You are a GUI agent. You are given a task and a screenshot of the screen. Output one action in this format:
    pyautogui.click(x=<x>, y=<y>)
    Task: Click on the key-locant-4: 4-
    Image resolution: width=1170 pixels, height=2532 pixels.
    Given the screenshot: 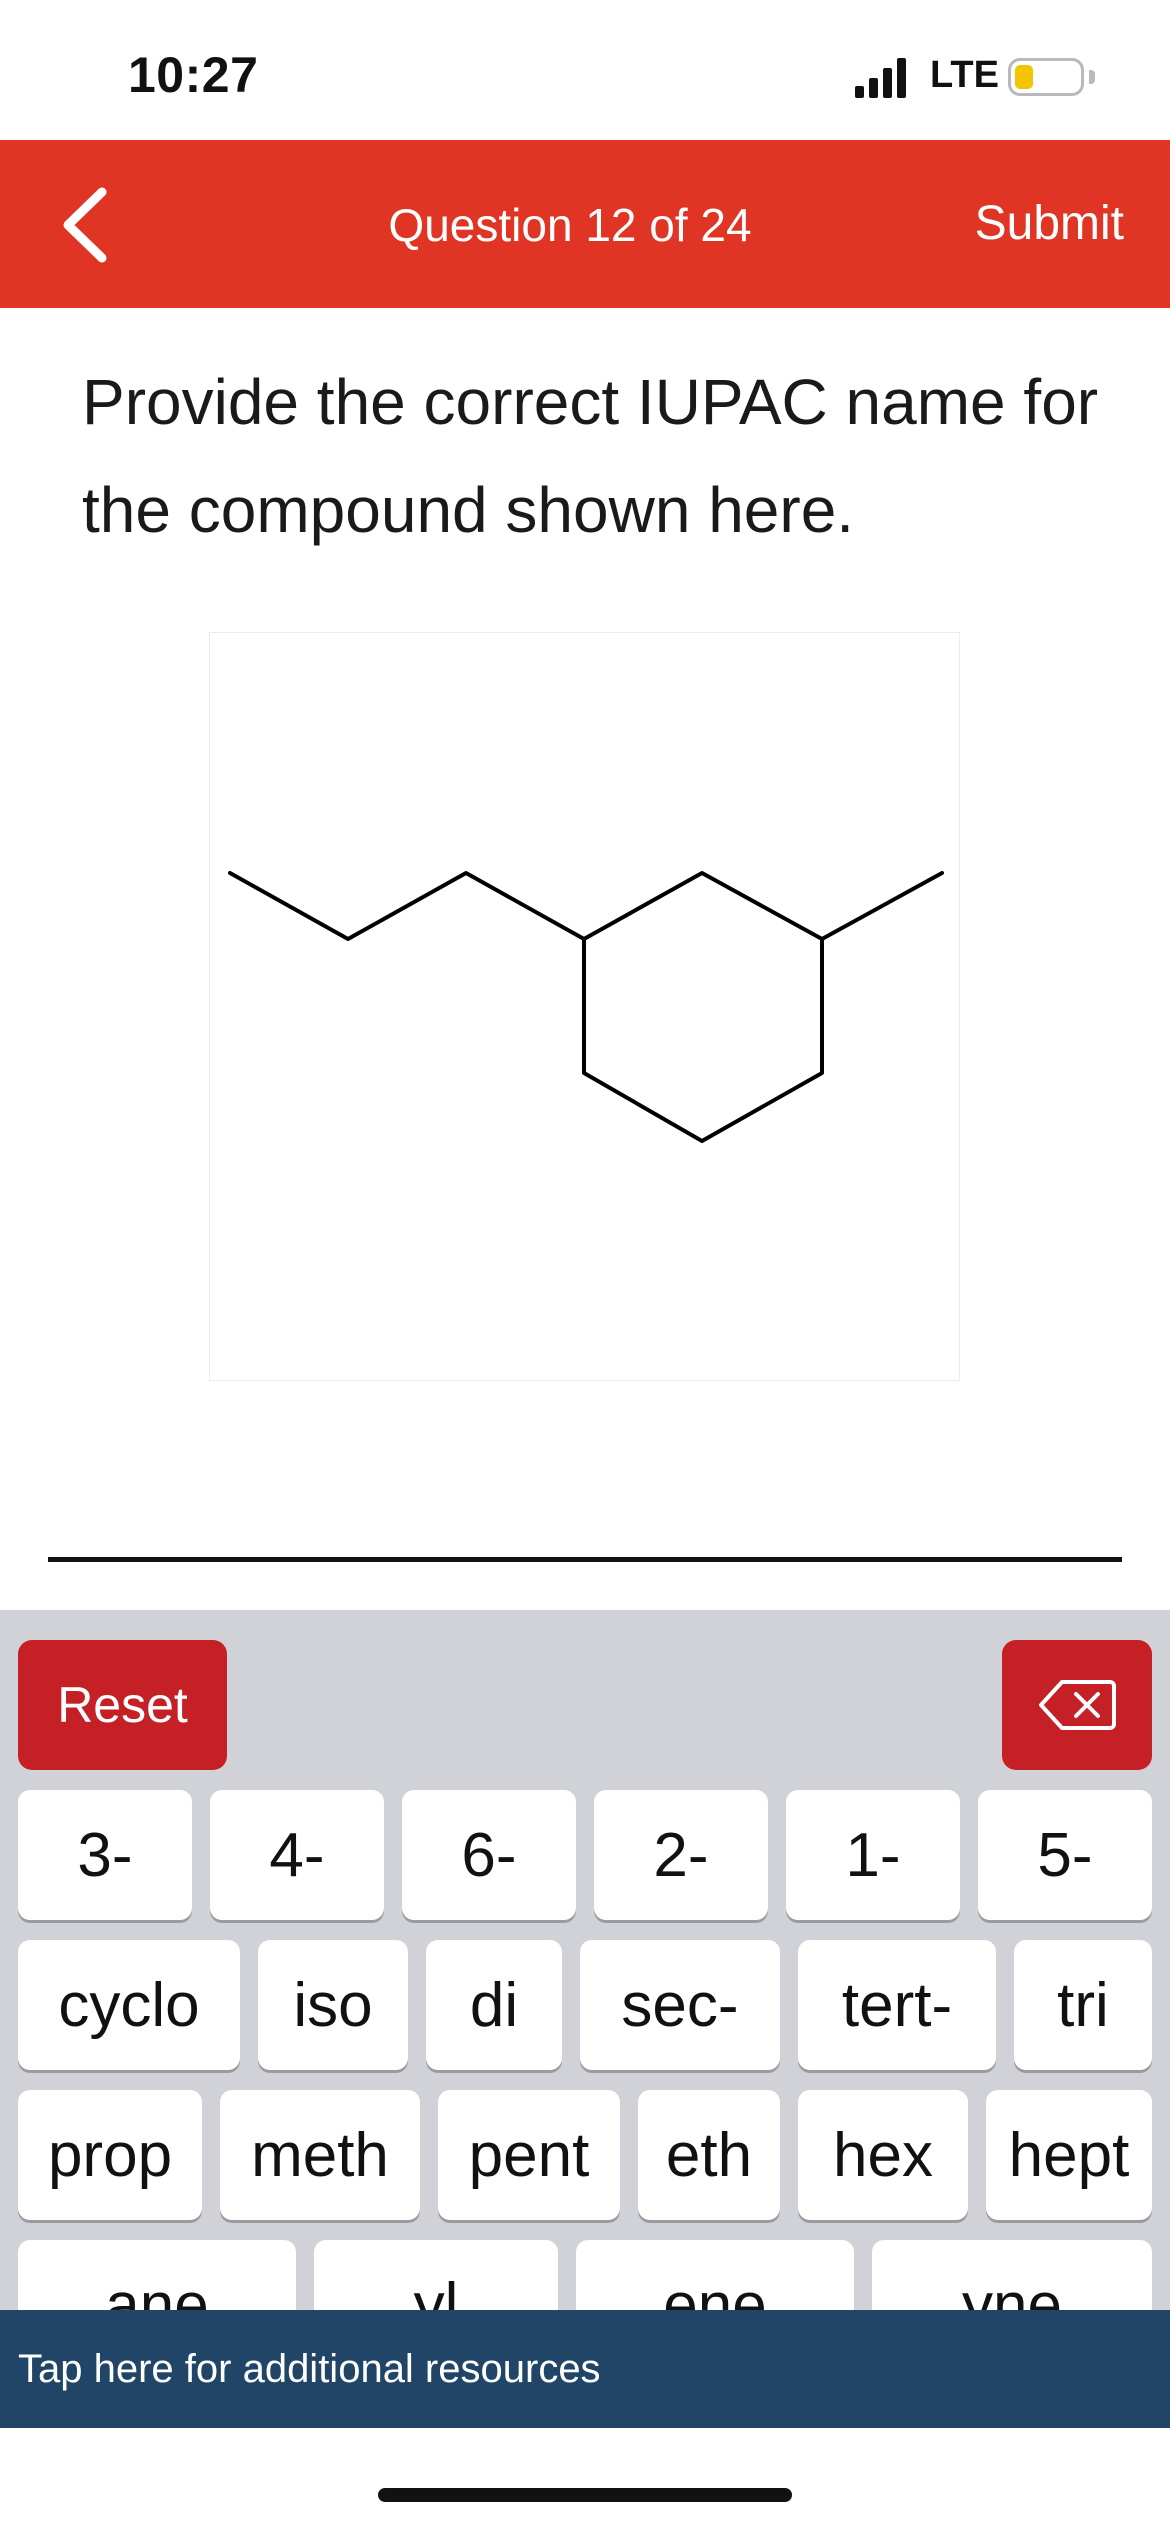 What is the action you would take?
    pyautogui.click(x=297, y=1855)
    